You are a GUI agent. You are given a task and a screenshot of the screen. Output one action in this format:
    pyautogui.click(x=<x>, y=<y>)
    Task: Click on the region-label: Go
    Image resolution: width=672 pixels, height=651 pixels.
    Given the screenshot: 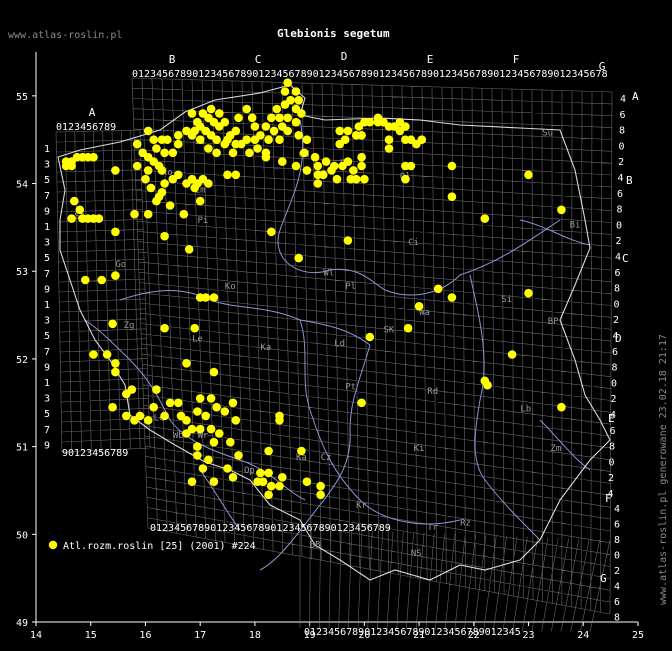 What is the action you would take?
    pyautogui.click(x=120, y=265)
    